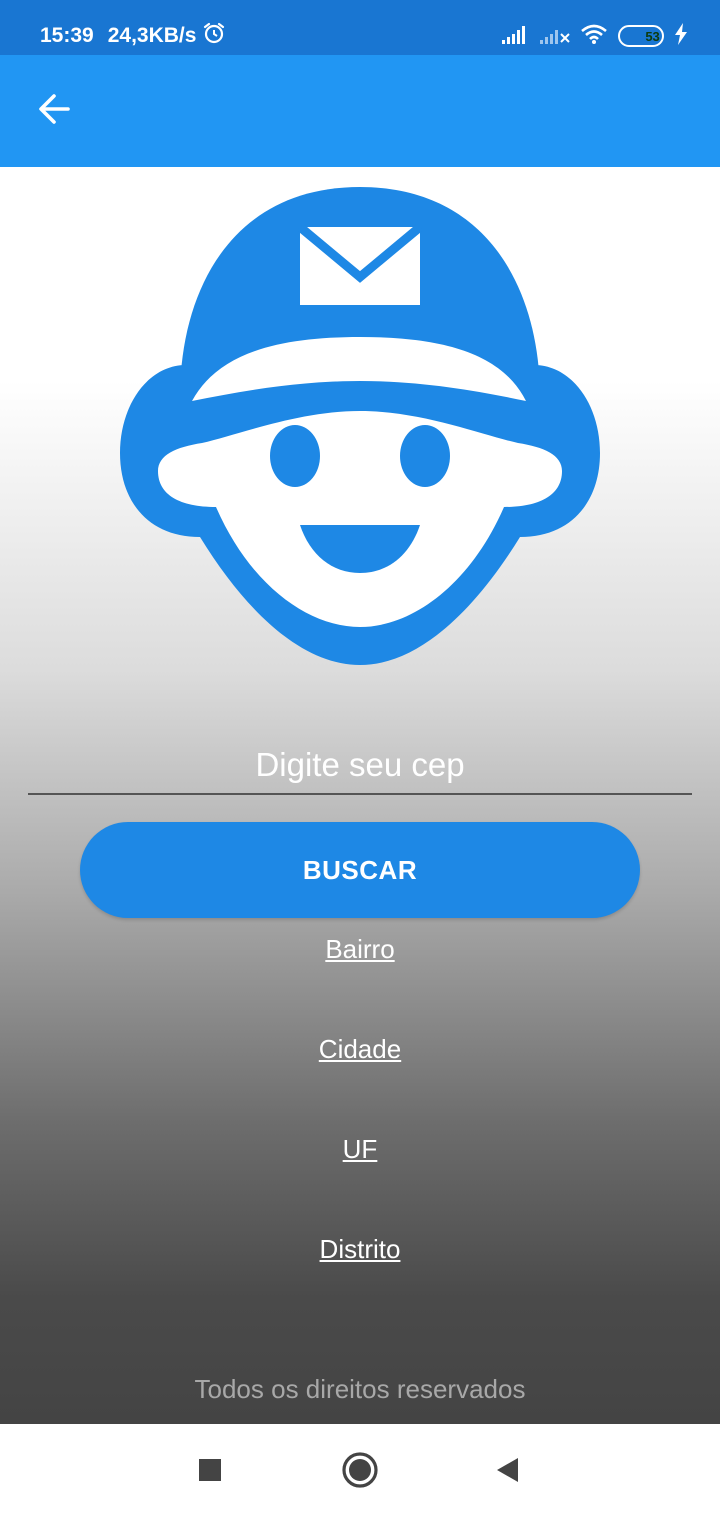 Image resolution: width=720 pixels, height=1520 pixels. I want to click on circle-icon, so click(360, 1472).